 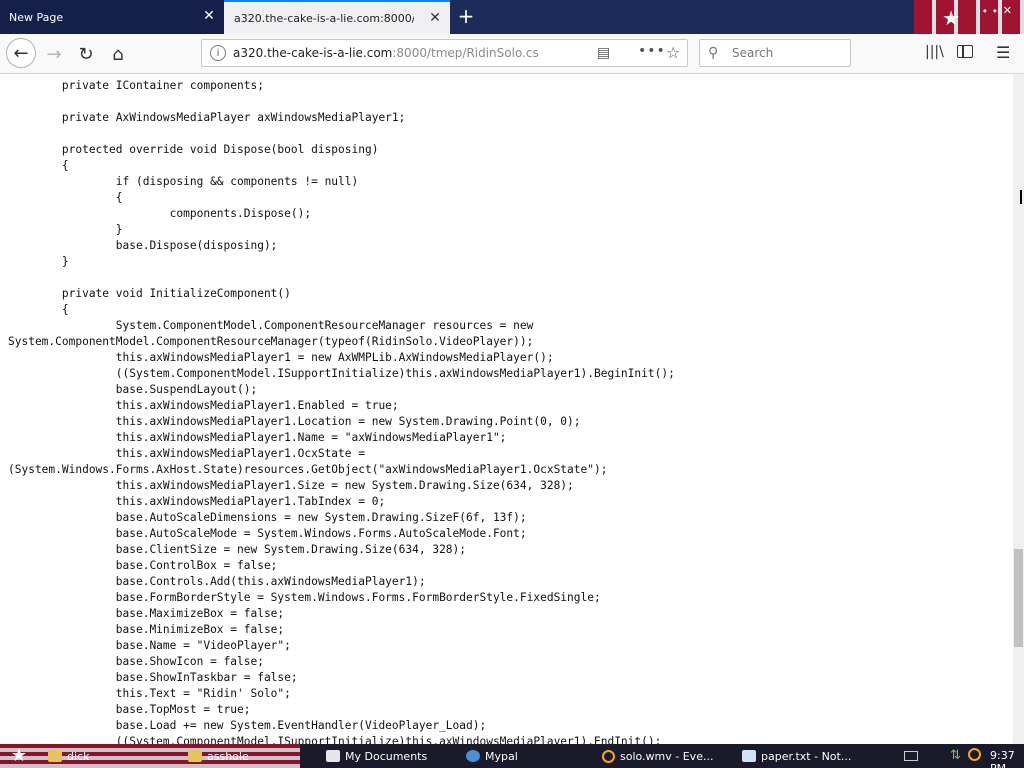 I want to click on taskbar-item-label: asshole, so click(x=228, y=756).